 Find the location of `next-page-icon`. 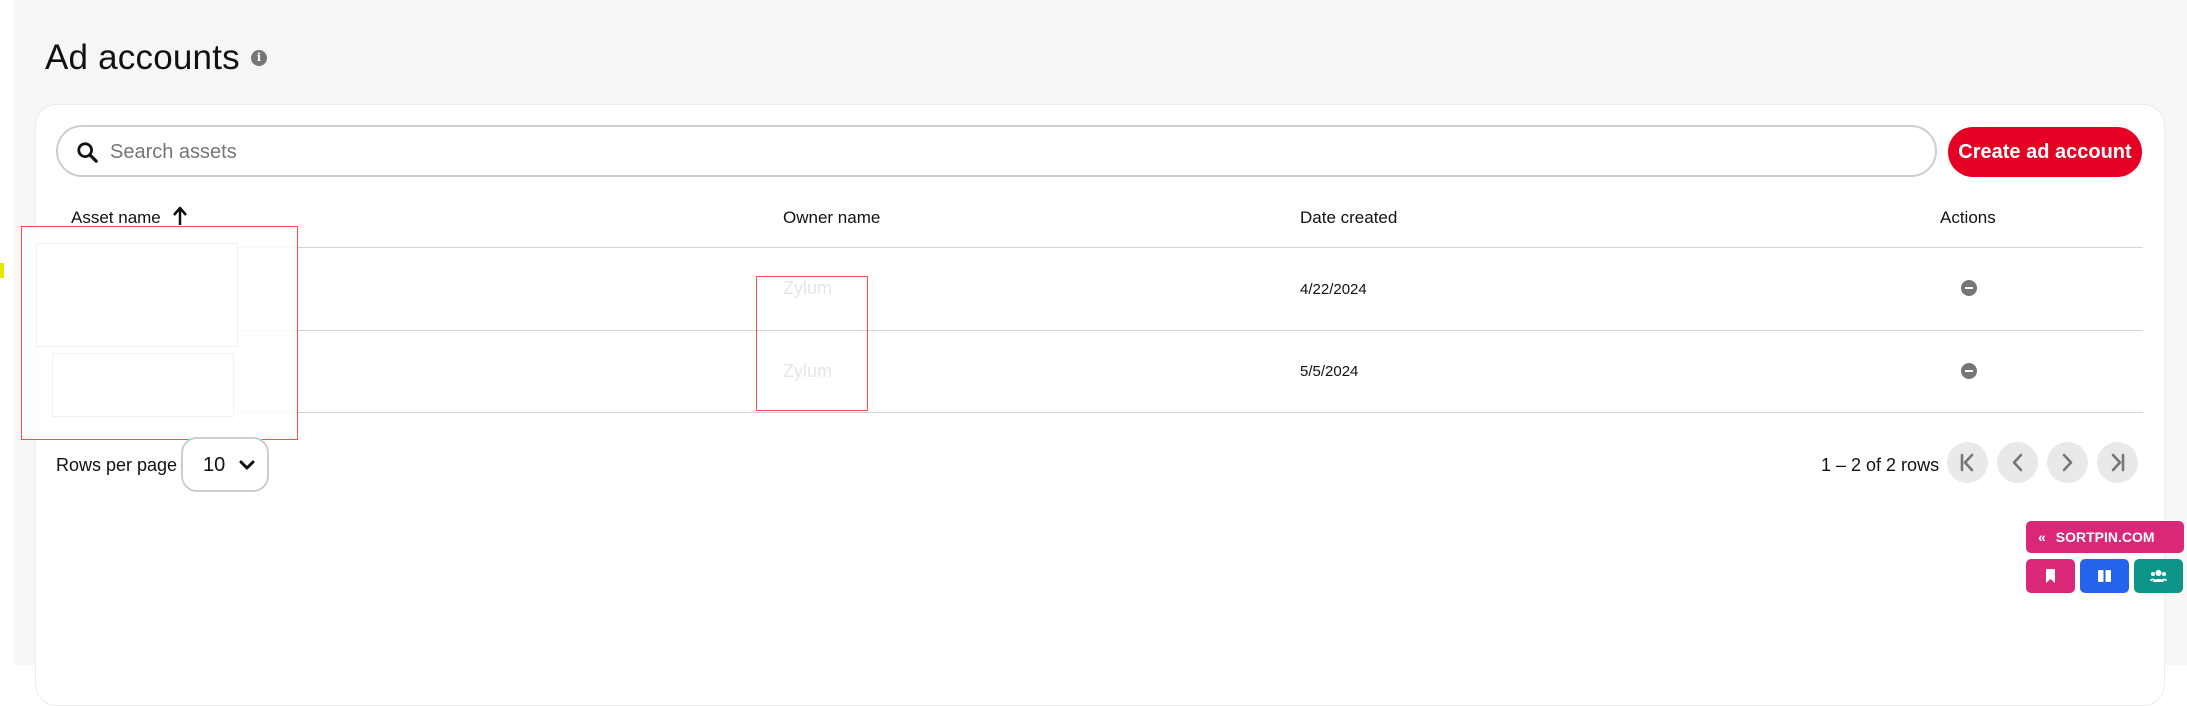

next-page-icon is located at coordinates (2067, 462).